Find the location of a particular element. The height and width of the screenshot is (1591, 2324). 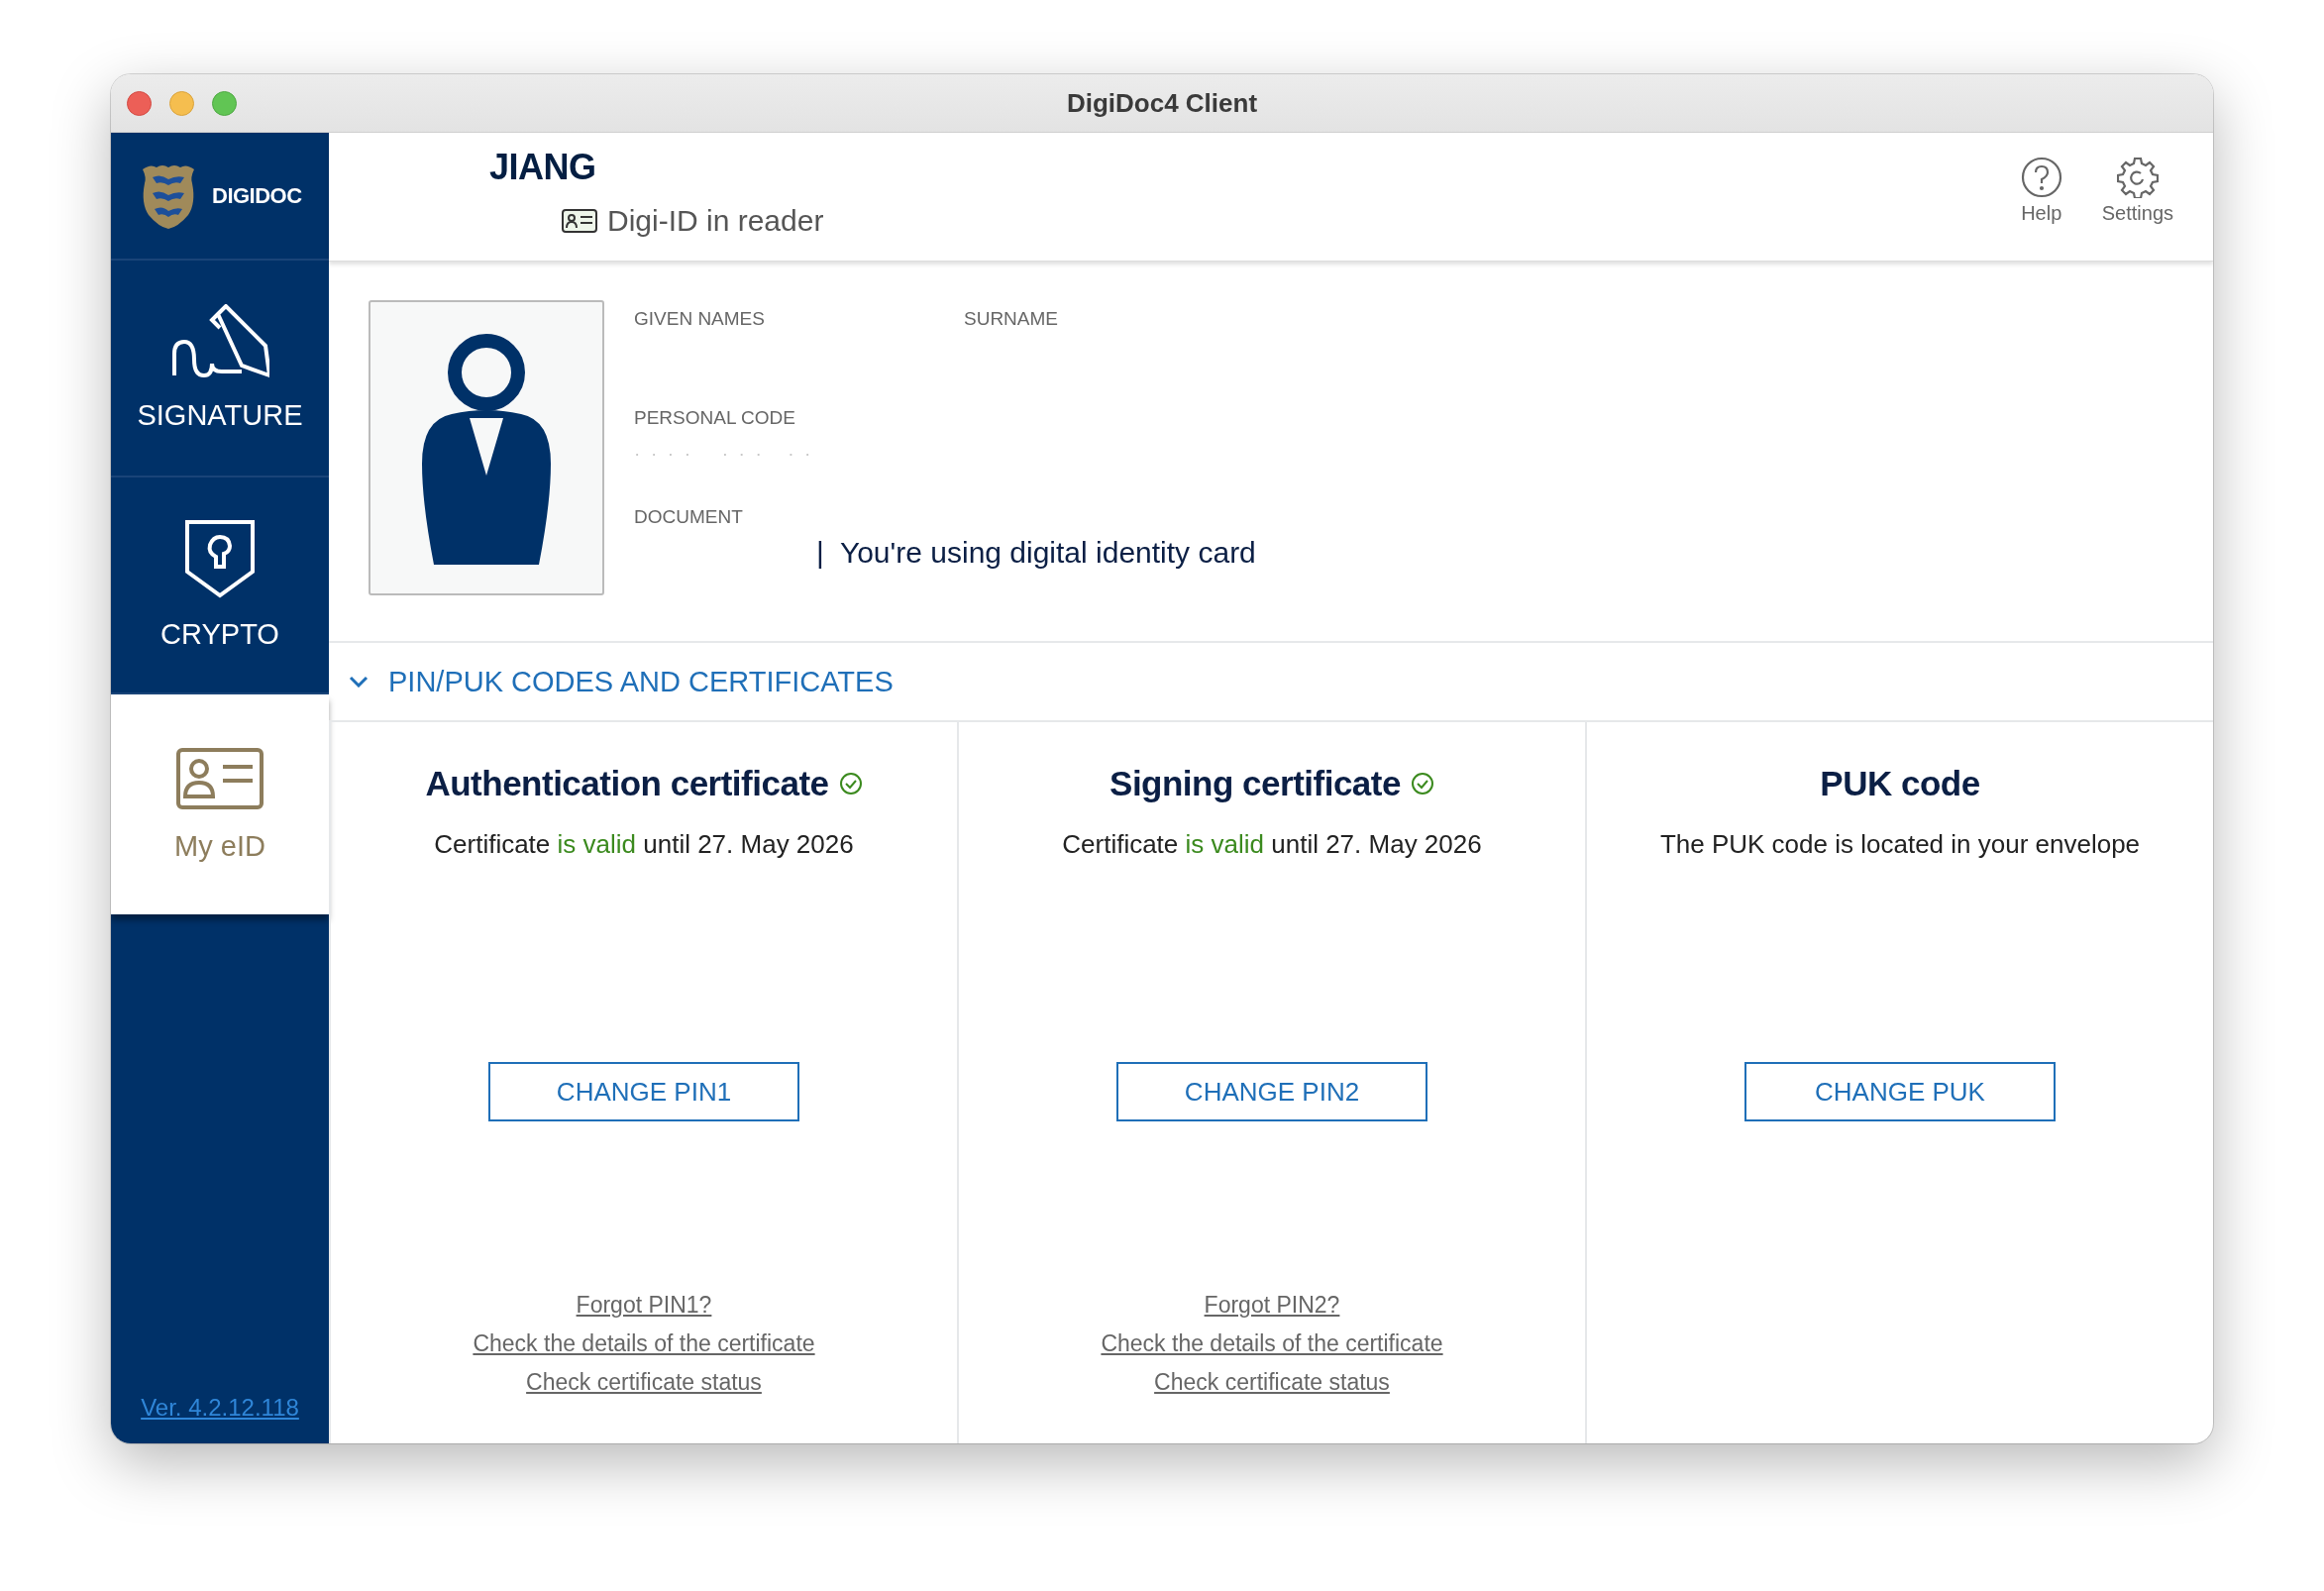

section-toggle: PIN/PUK CODES AND CERTIFICATES is located at coordinates (641, 681).